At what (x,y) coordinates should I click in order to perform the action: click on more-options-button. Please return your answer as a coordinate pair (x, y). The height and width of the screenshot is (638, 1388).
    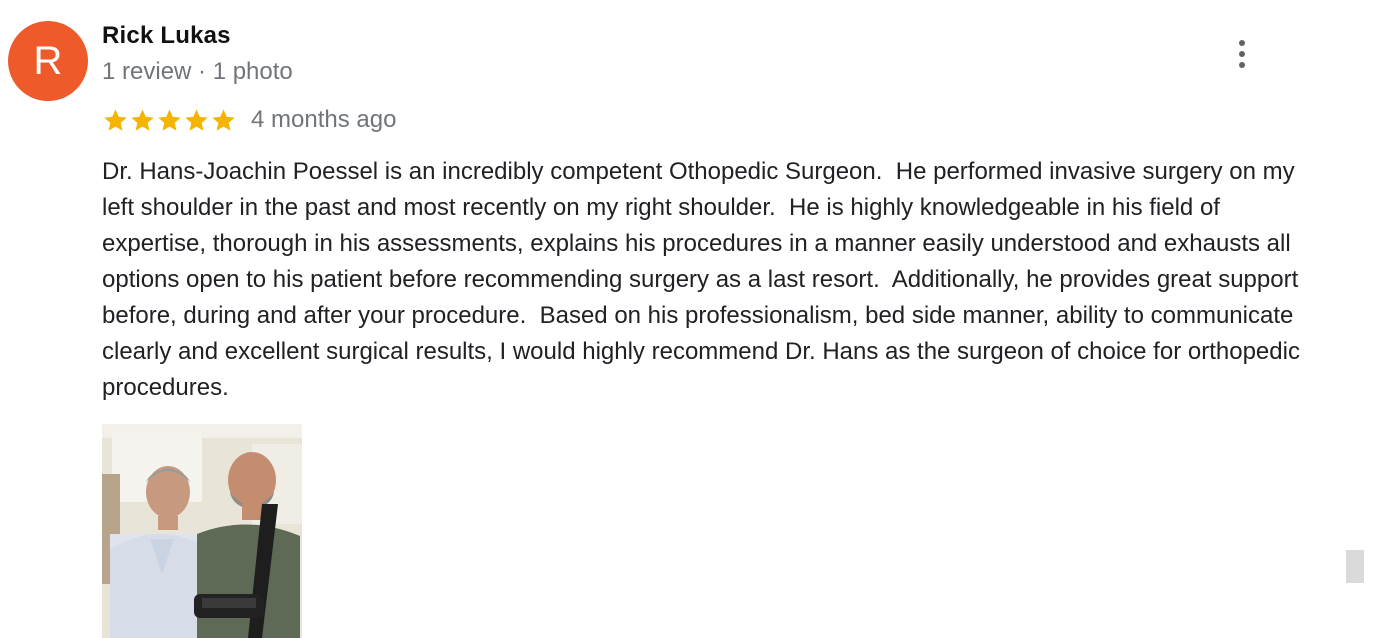
    Looking at the image, I should click on (1242, 54).